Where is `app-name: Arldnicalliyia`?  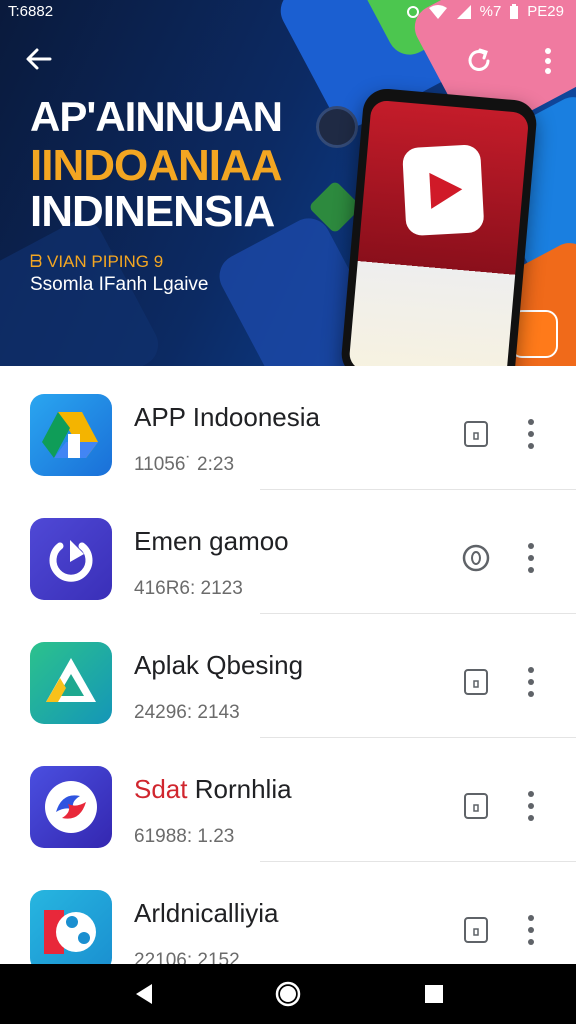
app-name: Arldnicalliyia is located at coordinates (206, 913).